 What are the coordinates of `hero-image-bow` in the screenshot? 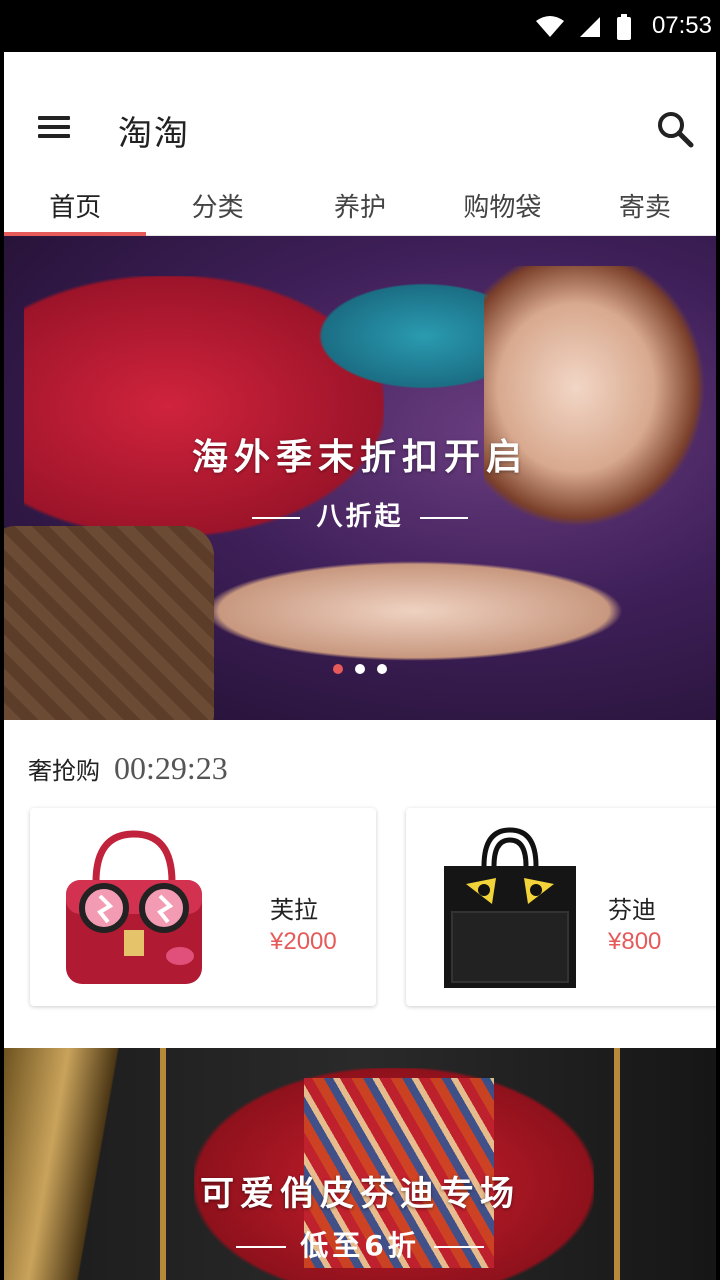 It's located at (404, 336).